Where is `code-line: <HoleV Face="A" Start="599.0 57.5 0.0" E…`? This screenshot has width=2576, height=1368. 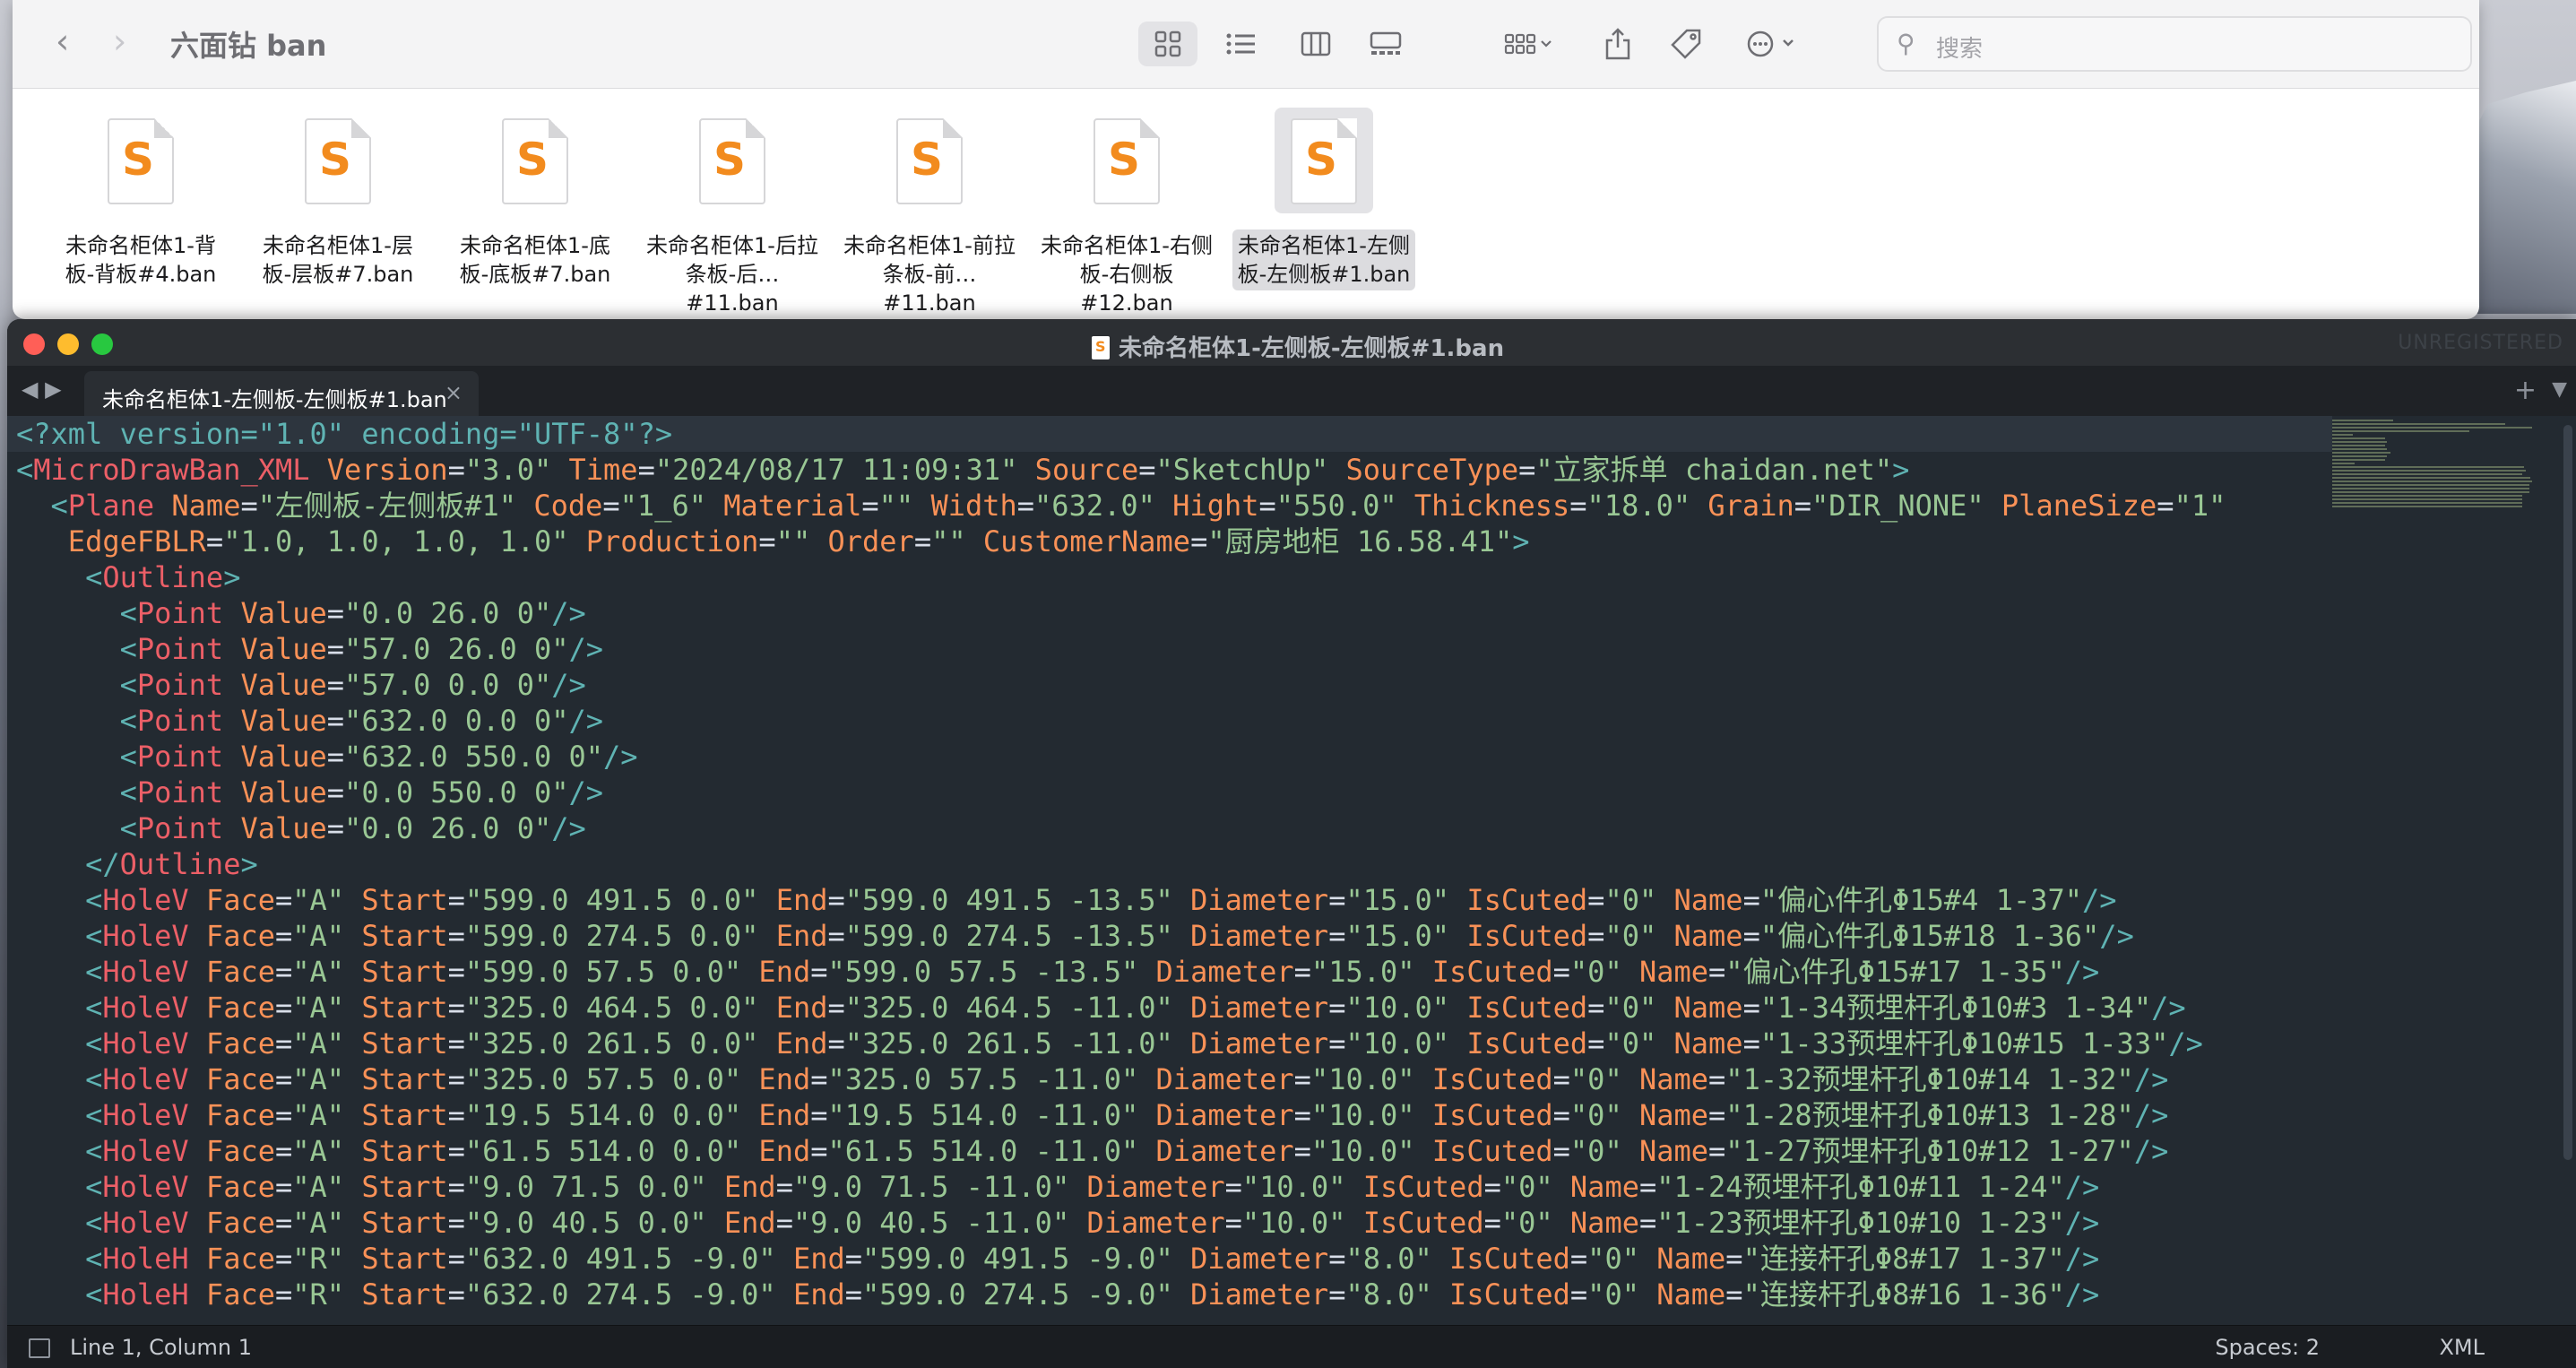 code-line: <HoleV Face="A" Start="599.0 57.5 0.0" E… is located at coordinates (1092, 972).